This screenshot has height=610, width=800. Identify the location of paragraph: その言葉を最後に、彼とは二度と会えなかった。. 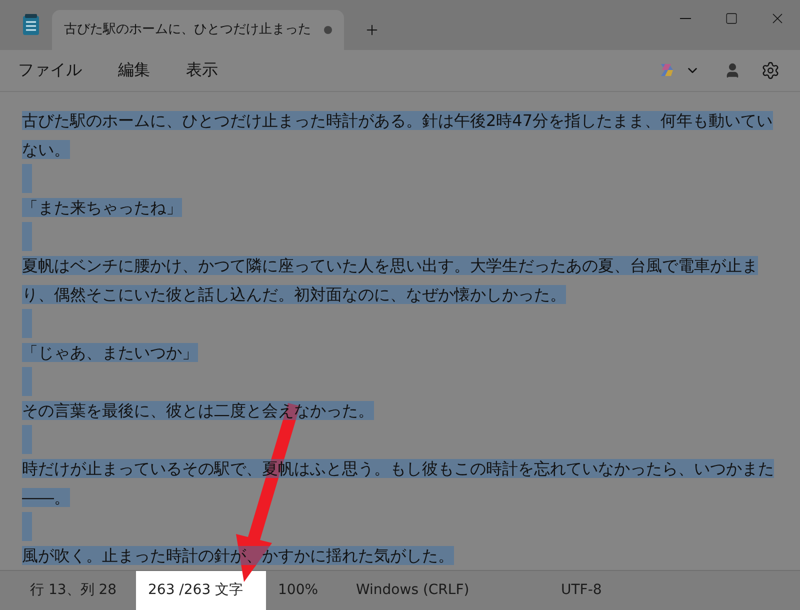
(198, 411).